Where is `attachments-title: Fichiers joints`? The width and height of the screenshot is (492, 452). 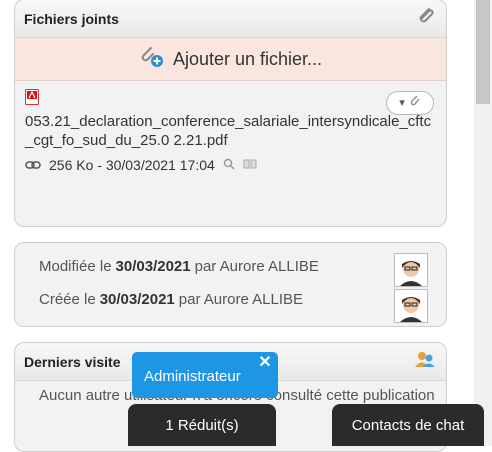 attachments-title: Fichiers joints is located at coordinates (71, 18).